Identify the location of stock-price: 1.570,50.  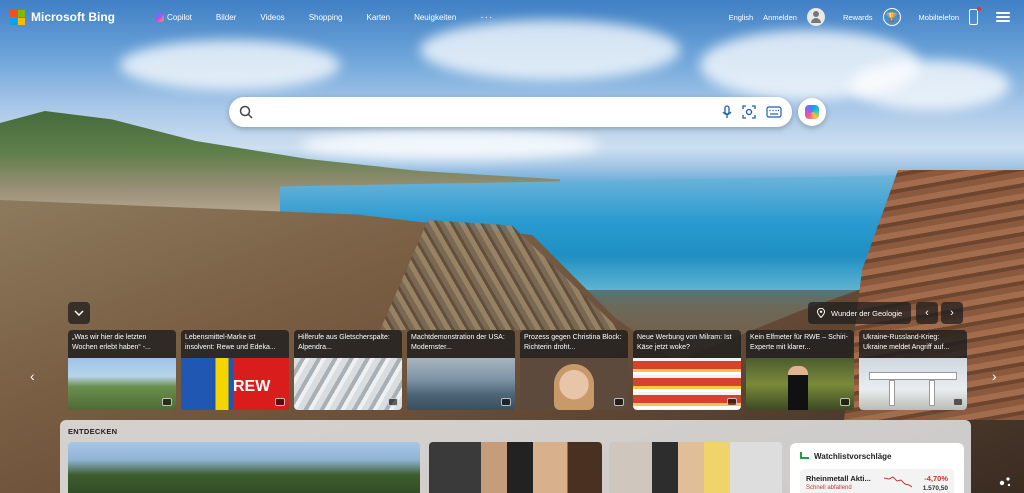
(935, 488).